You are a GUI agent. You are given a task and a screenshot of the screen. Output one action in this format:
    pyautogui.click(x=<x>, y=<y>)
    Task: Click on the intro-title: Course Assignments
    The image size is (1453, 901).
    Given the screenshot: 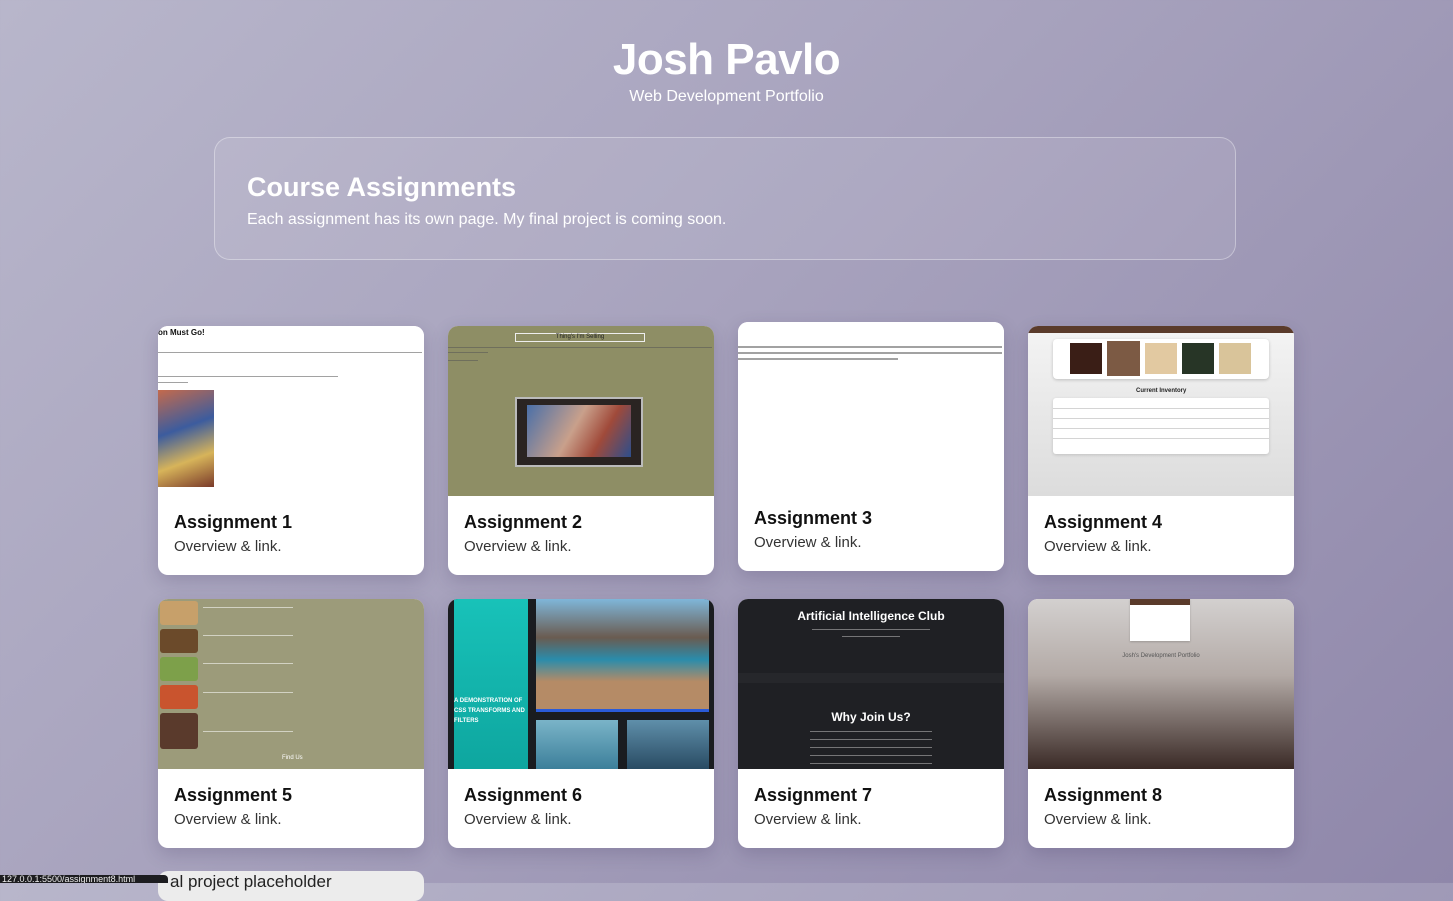 What is the action you would take?
    pyautogui.click(x=382, y=187)
    